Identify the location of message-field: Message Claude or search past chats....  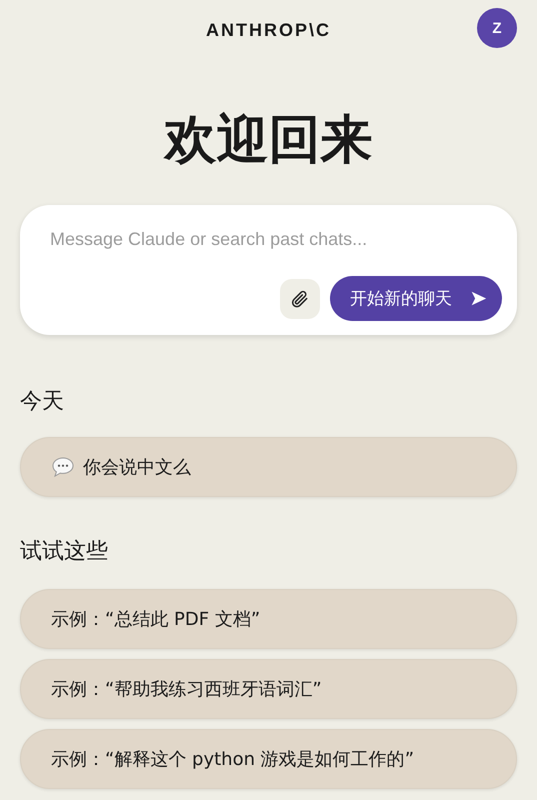
(276, 239).